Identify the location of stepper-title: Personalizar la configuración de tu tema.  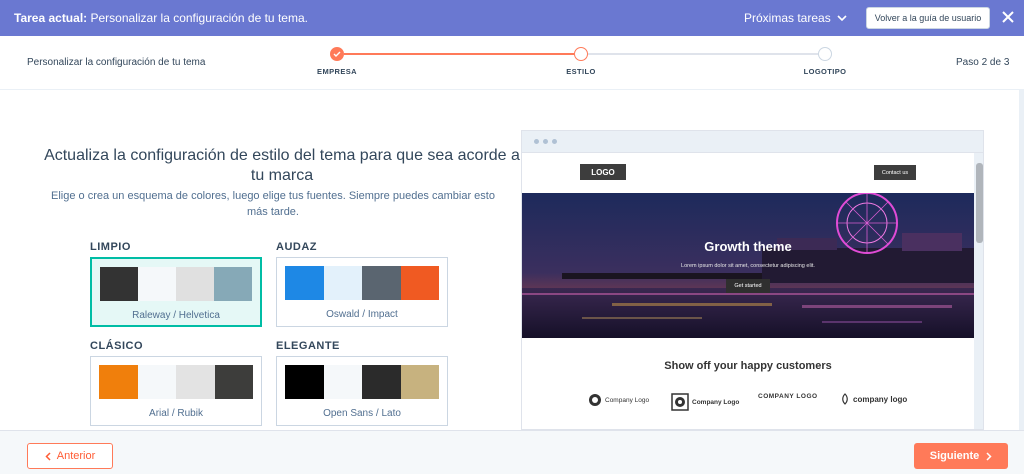
(116, 62).